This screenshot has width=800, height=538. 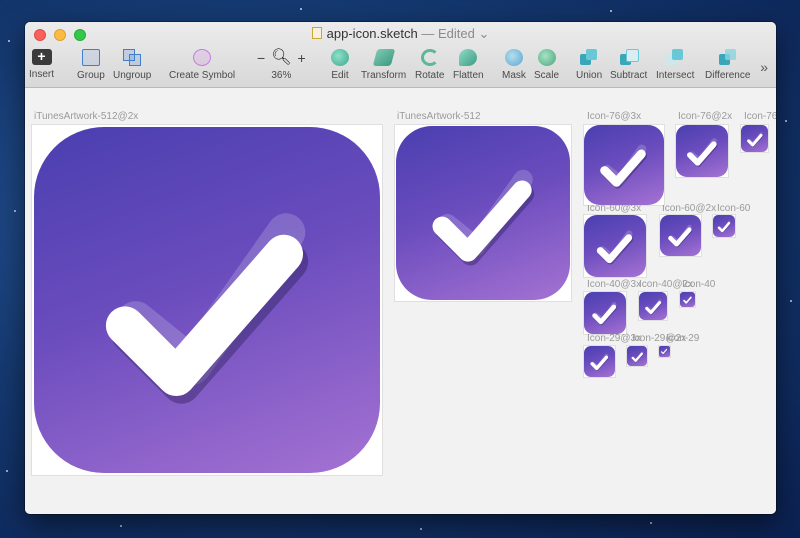 What do you see at coordinates (340, 75) in the screenshot?
I see `edit-label: Edit` at bounding box center [340, 75].